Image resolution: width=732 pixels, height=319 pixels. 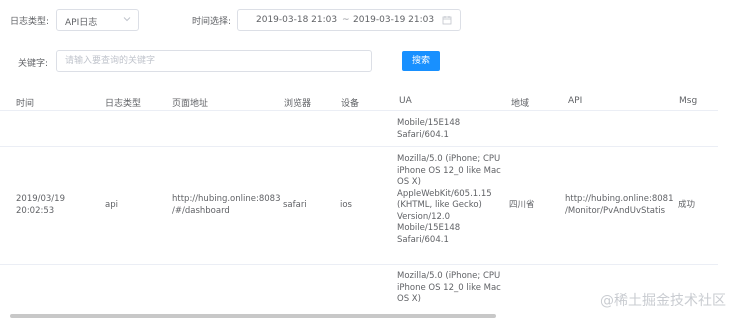 What do you see at coordinates (393, 20) in the screenshot?
I see `end-date: 2019-03-19 21:03` at bounding box center [393, 20].